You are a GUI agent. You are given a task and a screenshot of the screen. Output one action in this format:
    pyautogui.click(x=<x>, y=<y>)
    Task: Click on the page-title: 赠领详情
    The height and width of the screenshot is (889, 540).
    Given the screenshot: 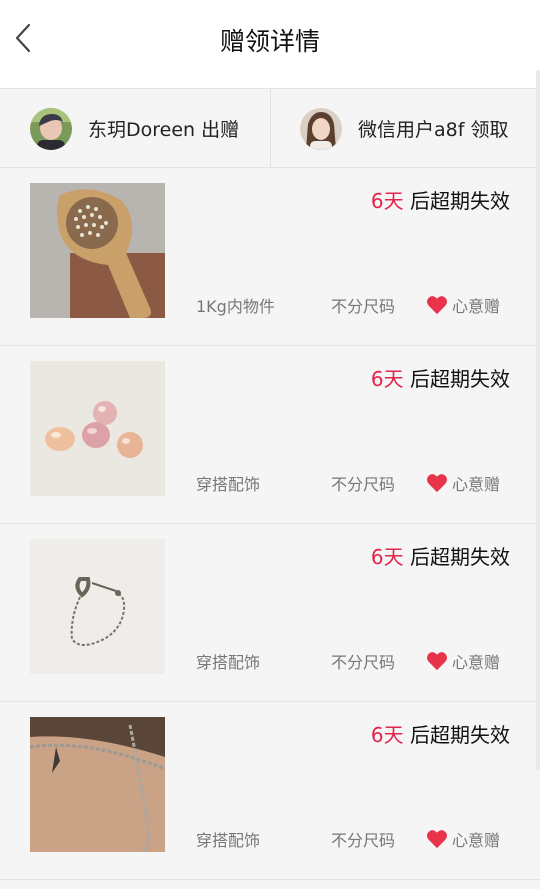 What is the action you would take?
    pyautogui.click(x=269, y=41)
    